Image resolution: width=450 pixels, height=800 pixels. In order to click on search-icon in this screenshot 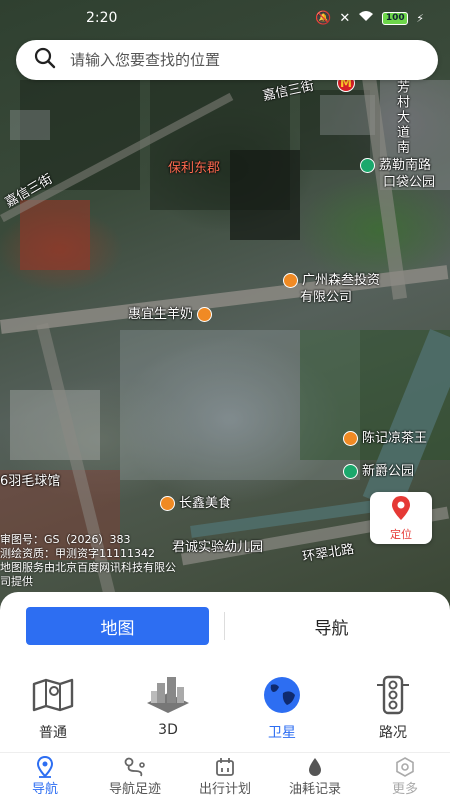, I will do `click(45, 60)`.